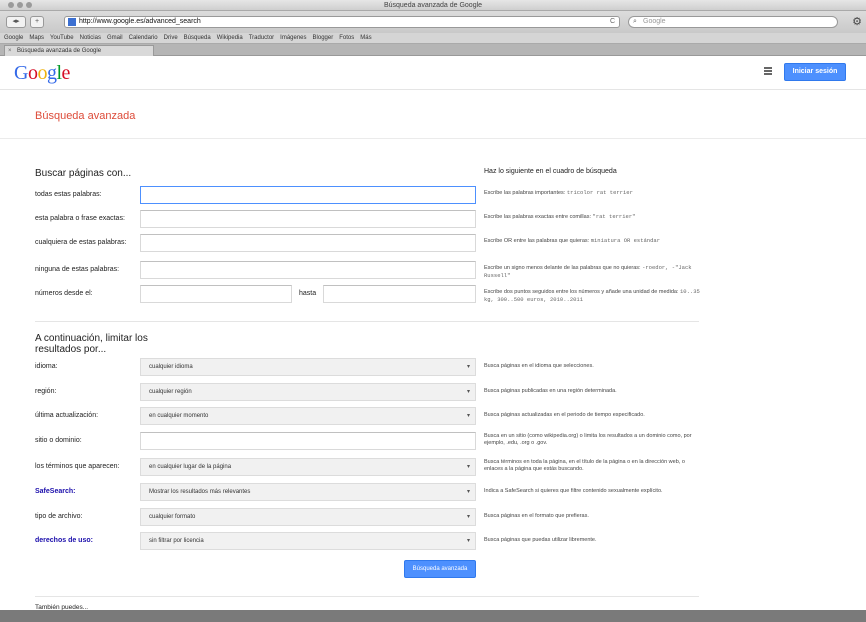 Image resolution: width=866 pixels, height=622 pixels. Describe the element at coordinates (308, 517) in the screenshot. I see `narrow-select: cualquier formato ▾` at that location.